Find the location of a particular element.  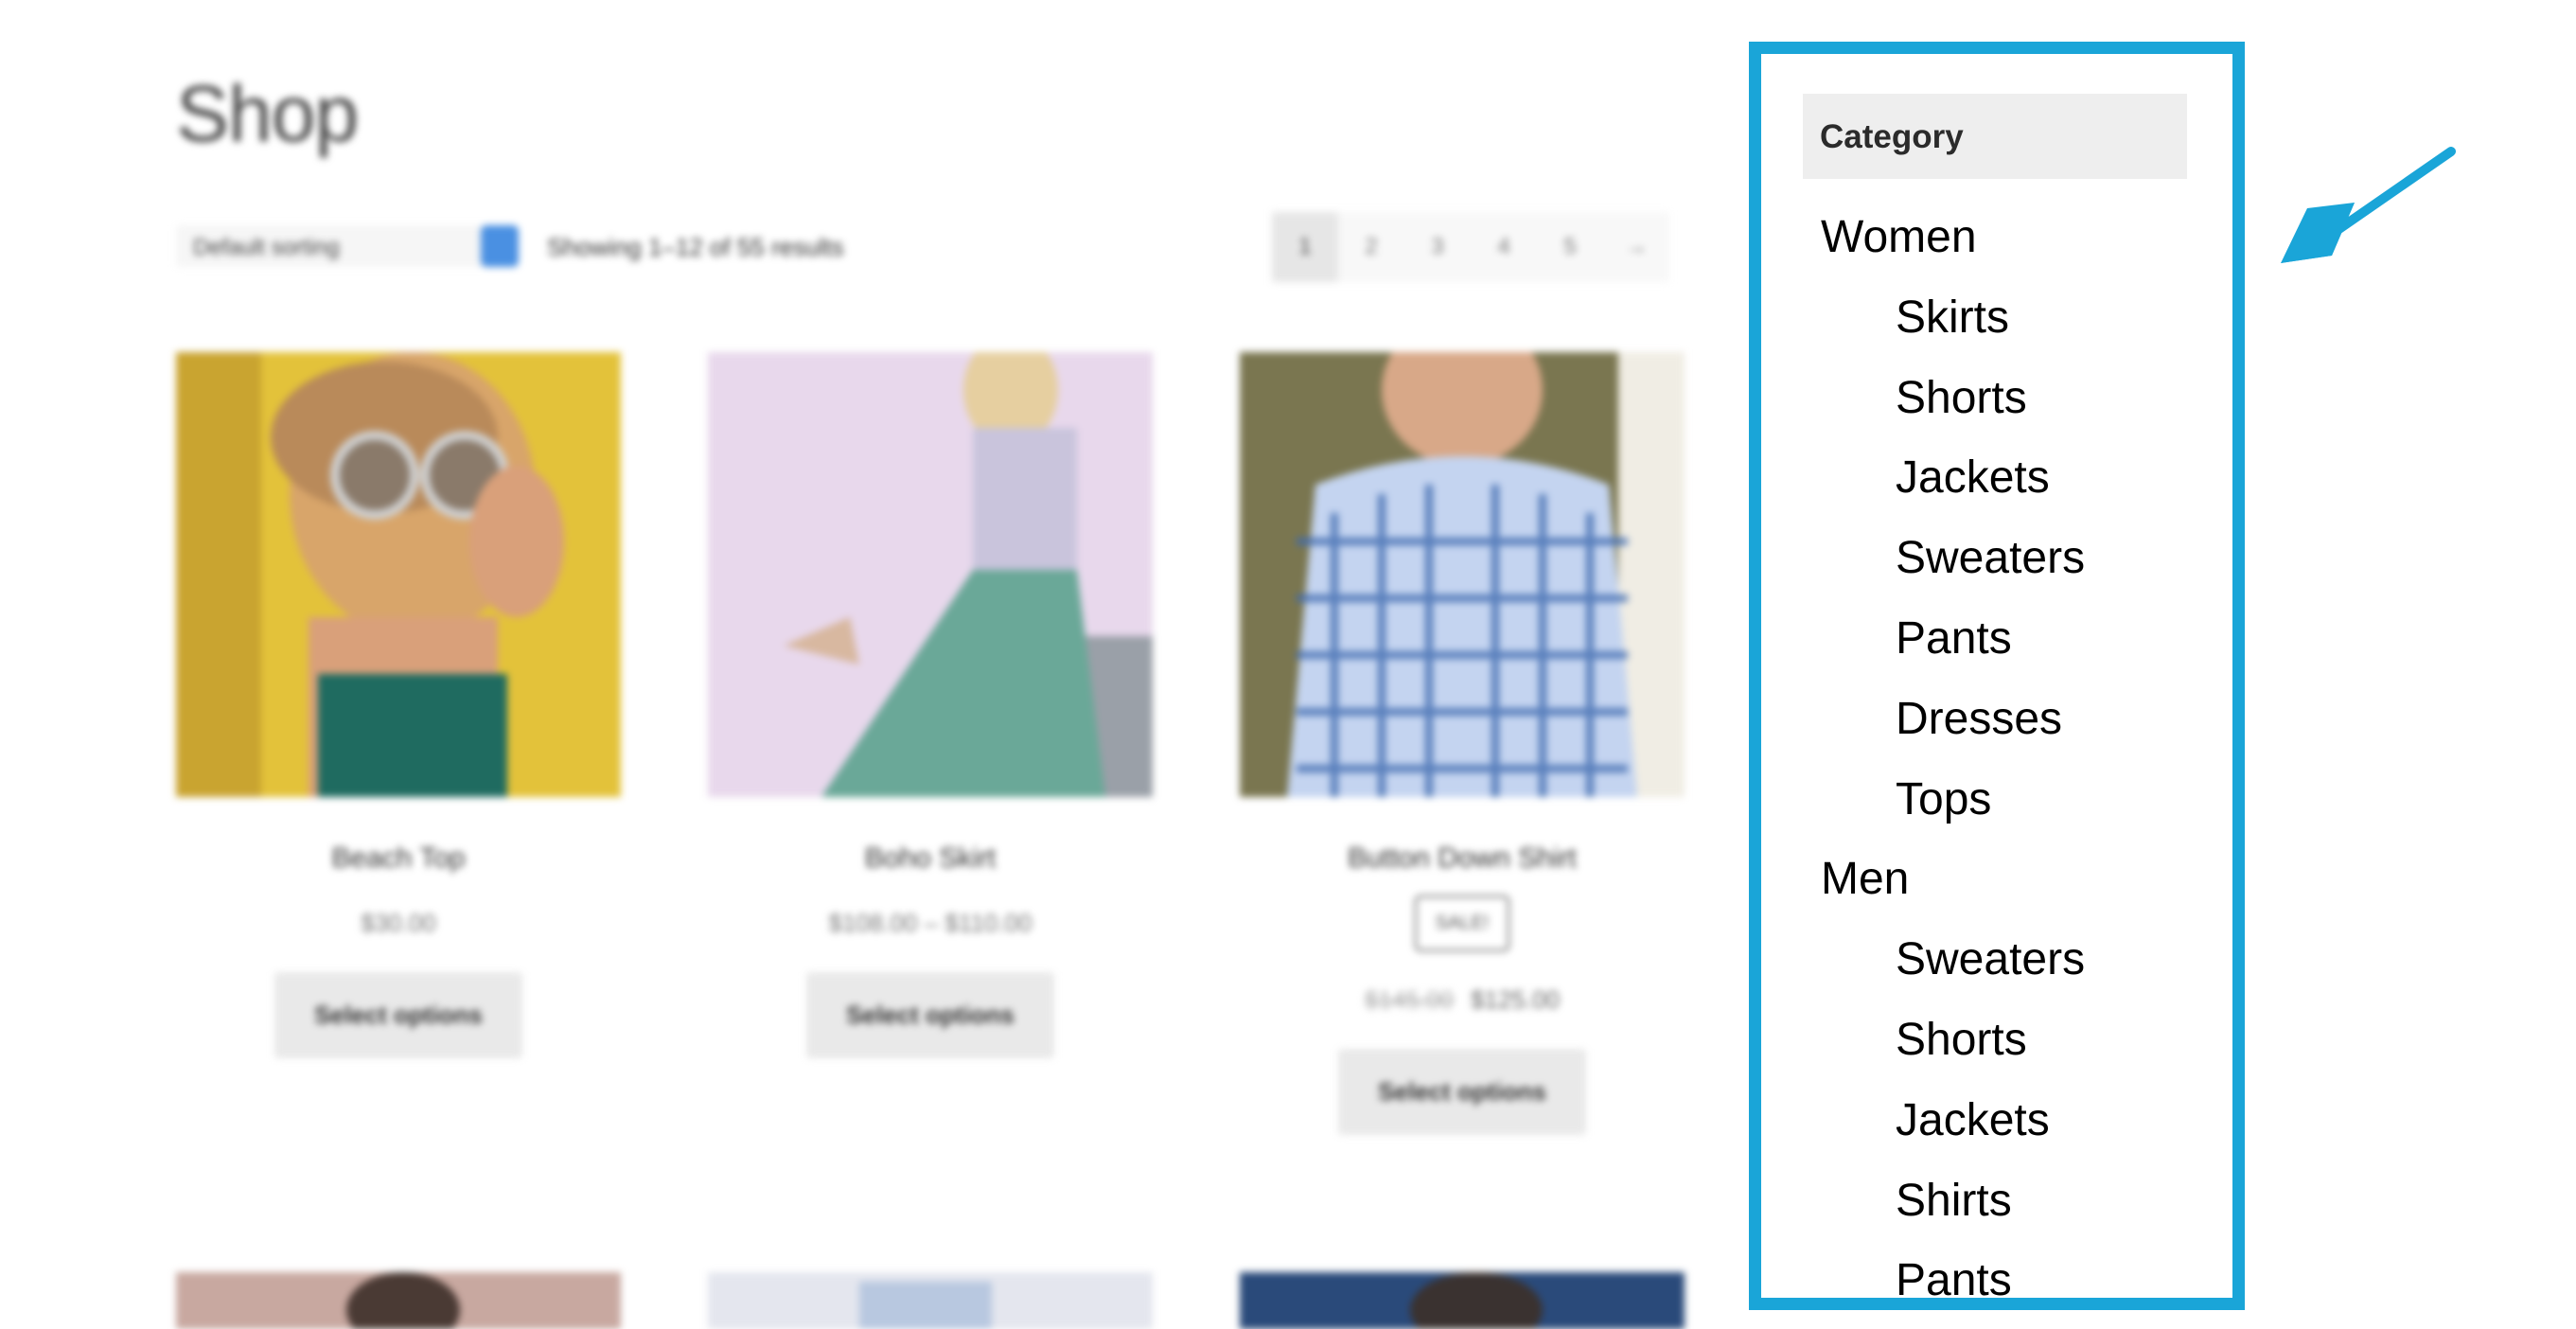

arrow-pointer-icon is located at coordinates (2368, 205).